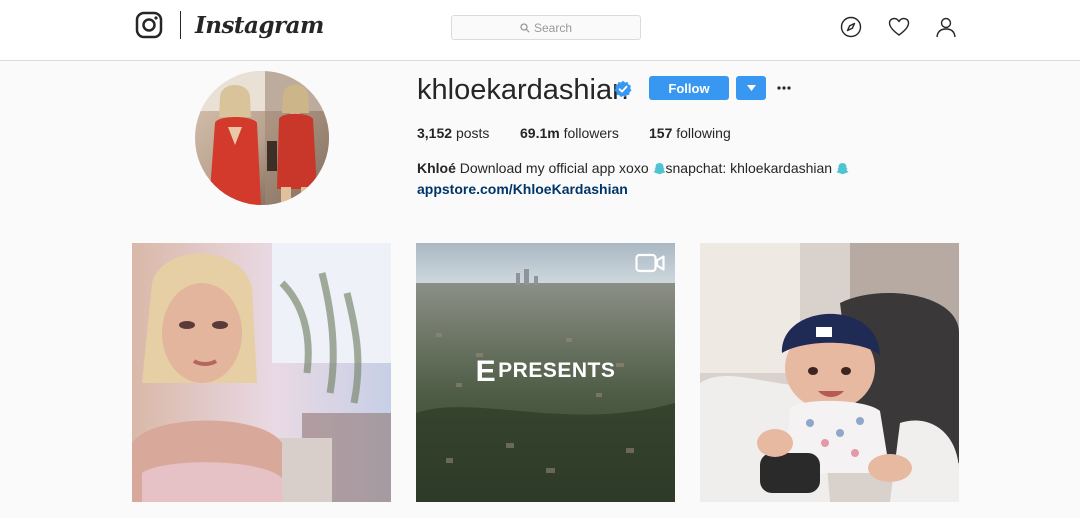  I want to click on following-label: following, so click(703, 133).